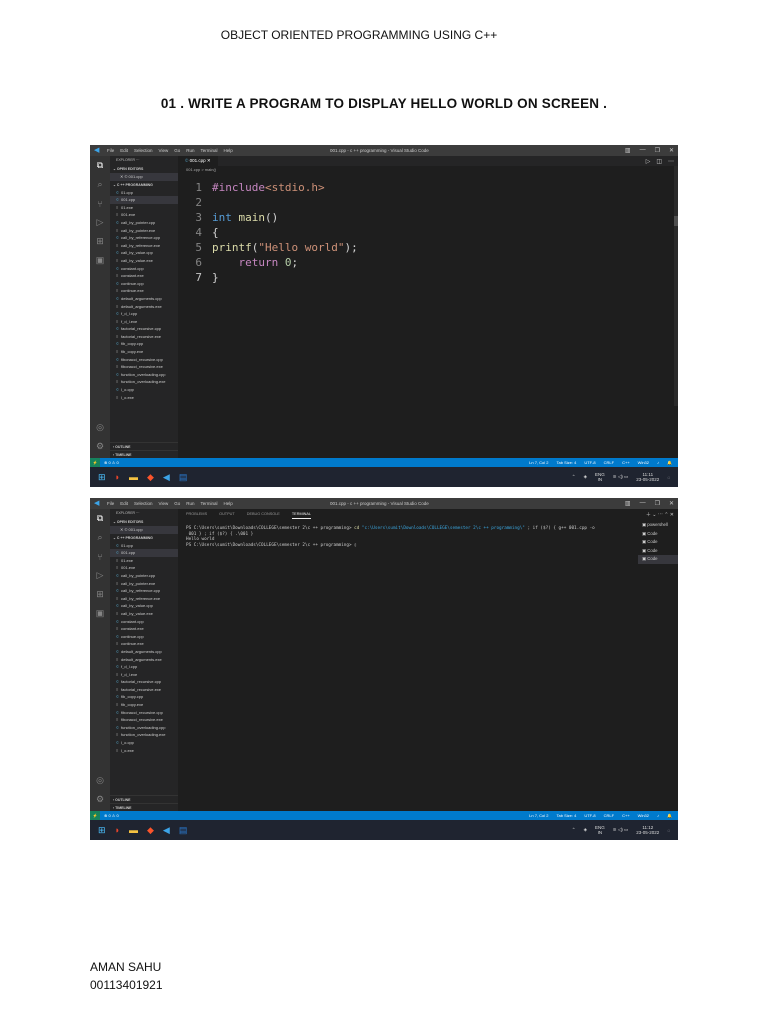 The height and width of the screenshot is (1024, 768). Describe the element at coordinates (144, 713) in the screenshot. I see `file-item: © fibonacci_recursive.cpp` at that location.